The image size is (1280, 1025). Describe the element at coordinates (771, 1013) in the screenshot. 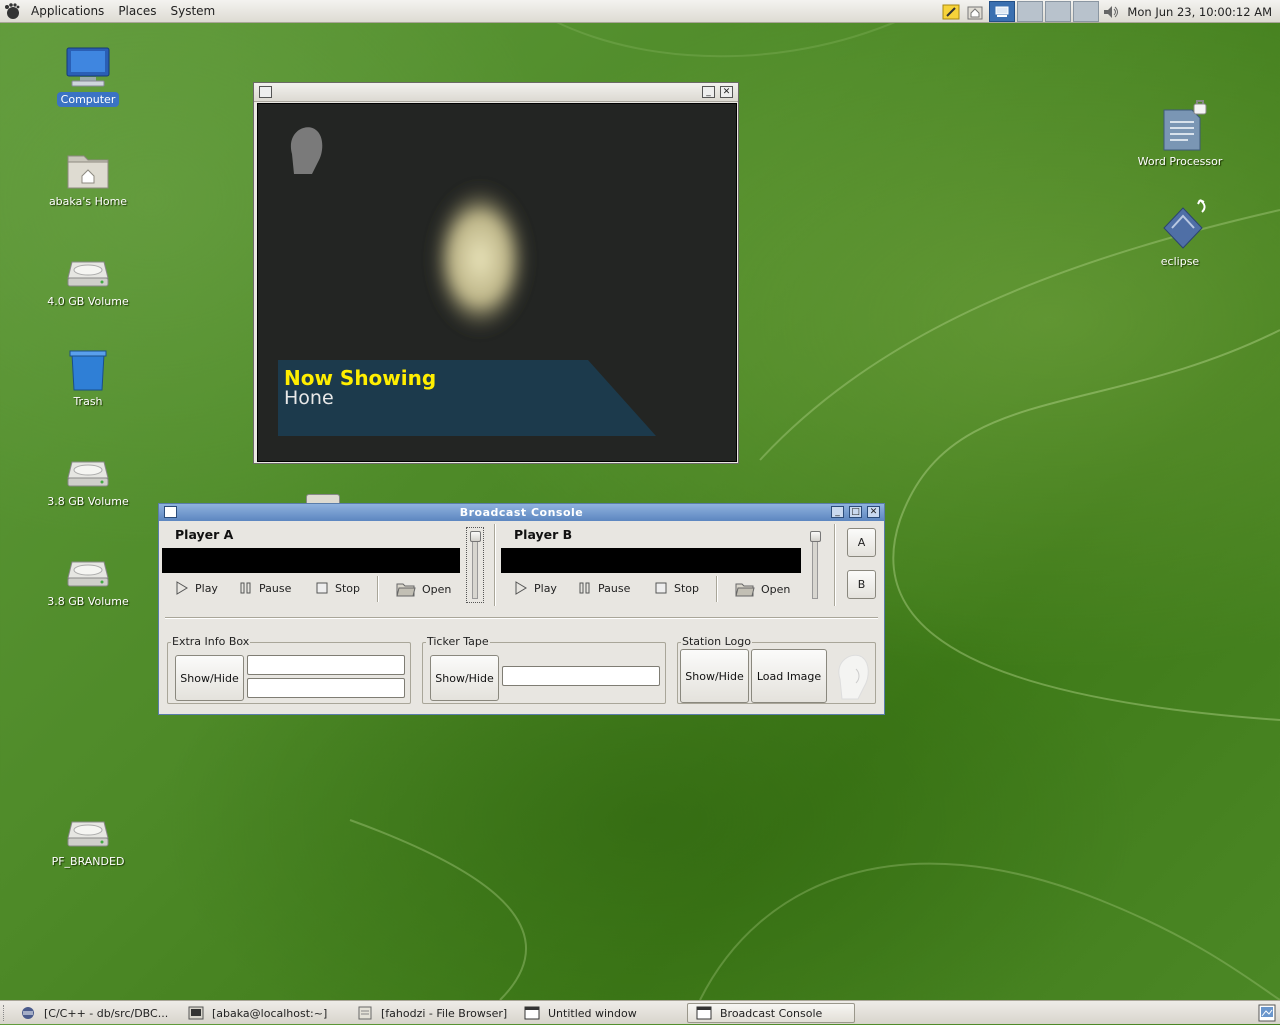

I see `taskbar-item-broadcast-console: Broadcast Console` at that location.